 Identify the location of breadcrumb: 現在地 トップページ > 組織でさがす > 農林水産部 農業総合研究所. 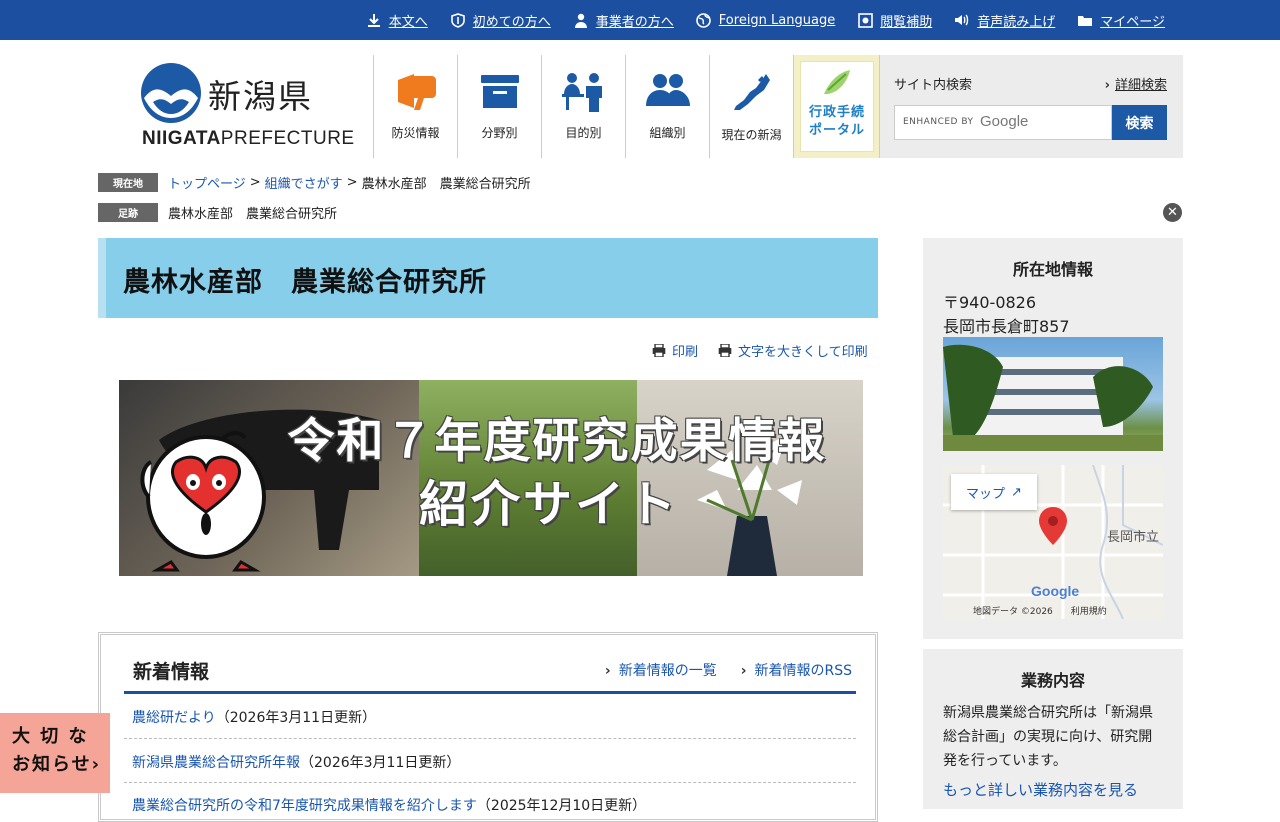
(314, 182).